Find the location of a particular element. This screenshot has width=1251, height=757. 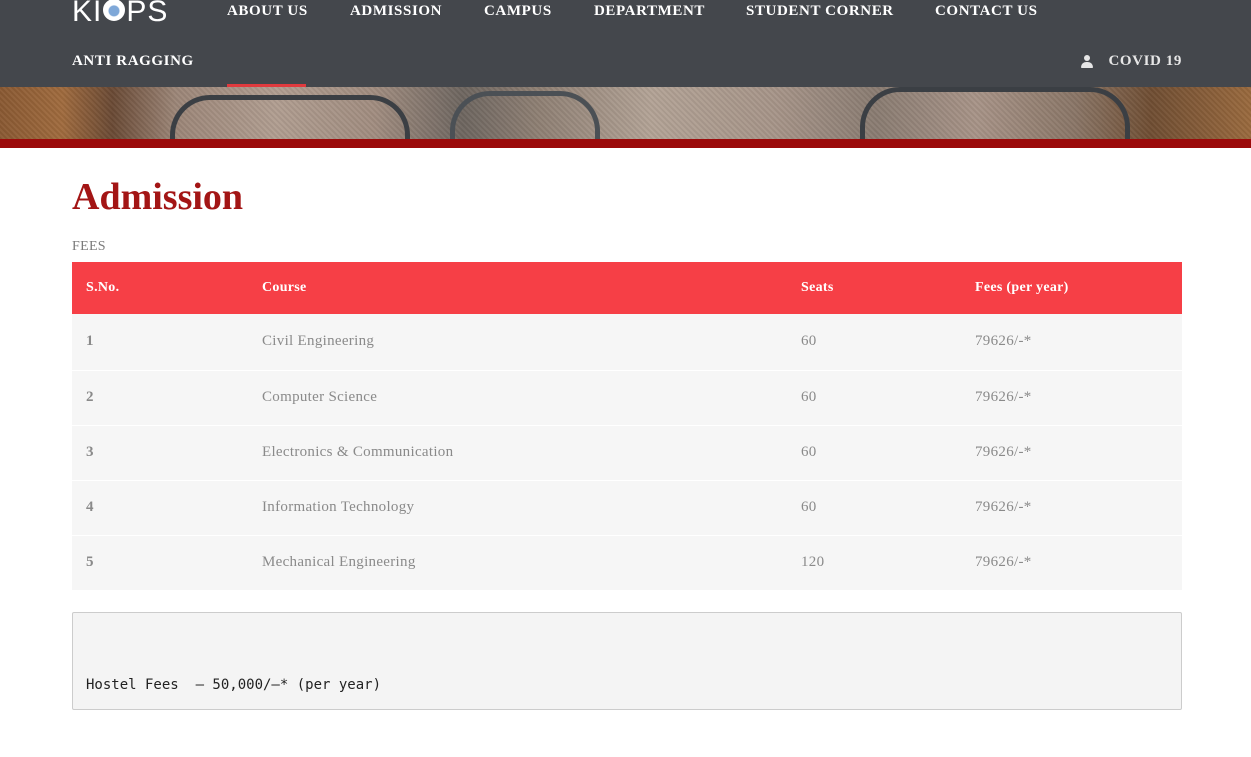

cell-course: Computer Science is located at coordinates (320, 397).